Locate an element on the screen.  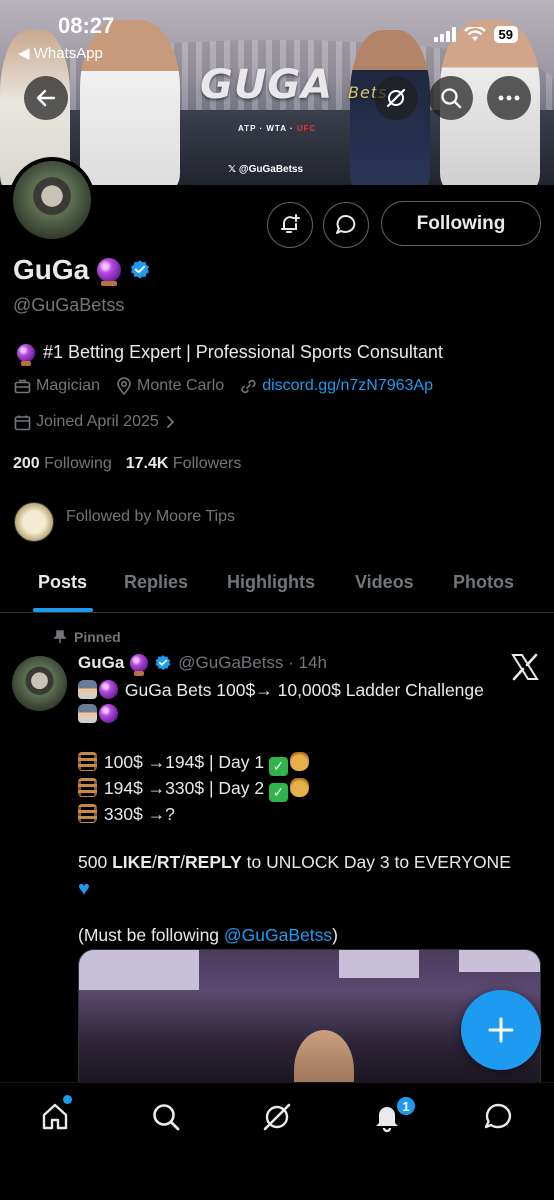
calendar-icon is located at coordinates (22, 422).